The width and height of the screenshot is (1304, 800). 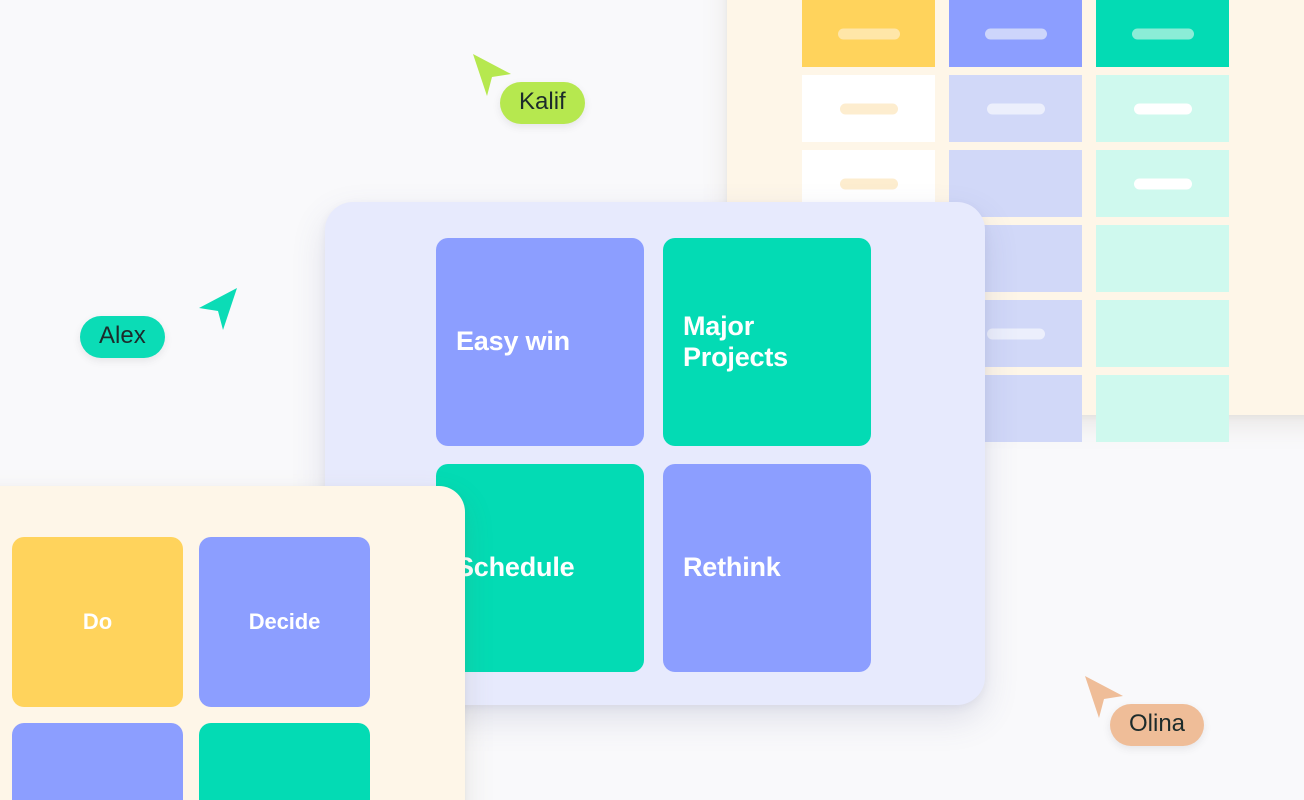 What do you see at coordinates (284, 761) in the screenshot?
I see `matrix-tile-delete` at bounding box center [284, 761].